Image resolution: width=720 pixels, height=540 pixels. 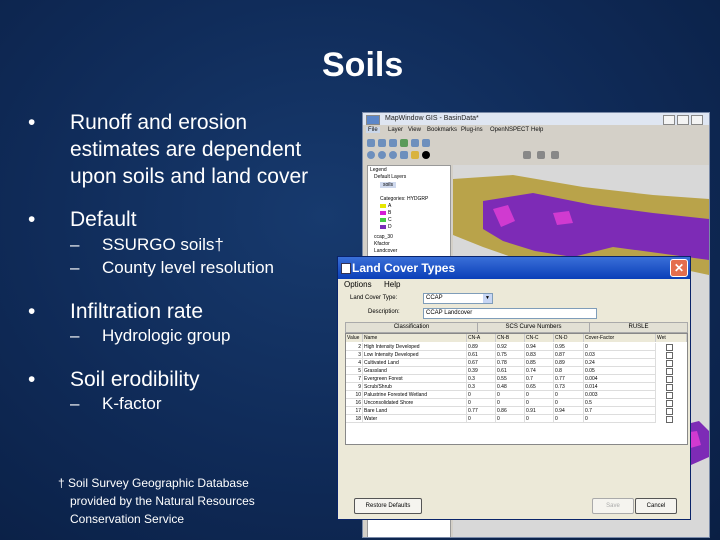 What do you see at coordinates (481, 338) in the screenshot?
I see `column-header: CN-A` at bounding box center [481, 338].